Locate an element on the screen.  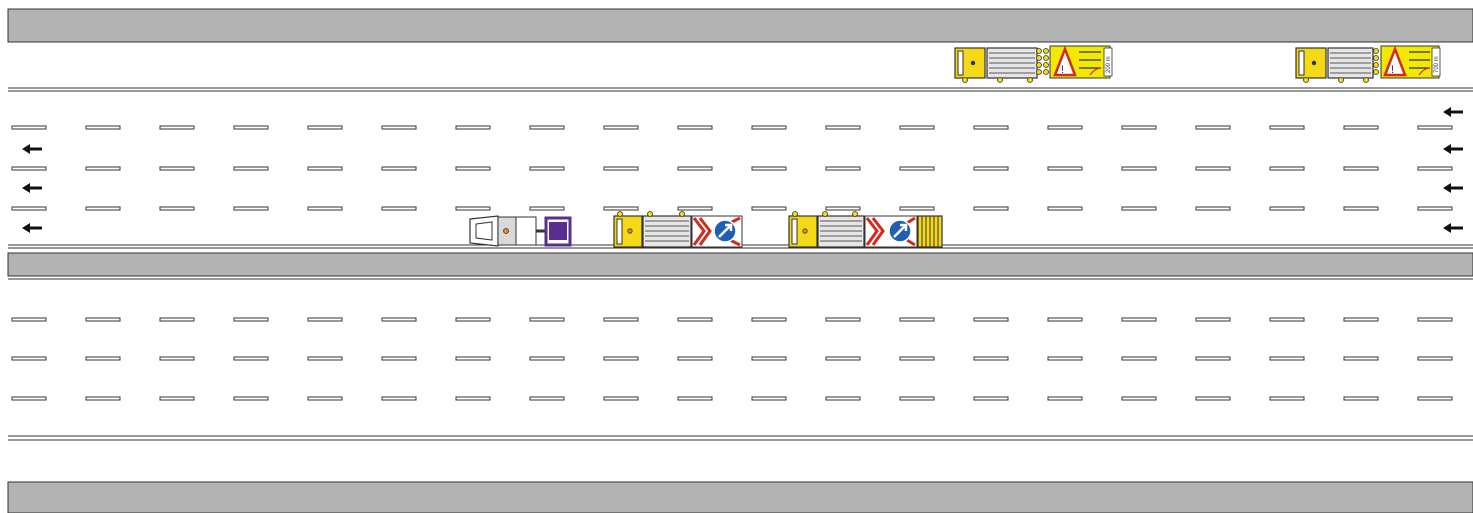
protection-vehicle-keep-right-with-cushion is located at coordinates (865, 229).